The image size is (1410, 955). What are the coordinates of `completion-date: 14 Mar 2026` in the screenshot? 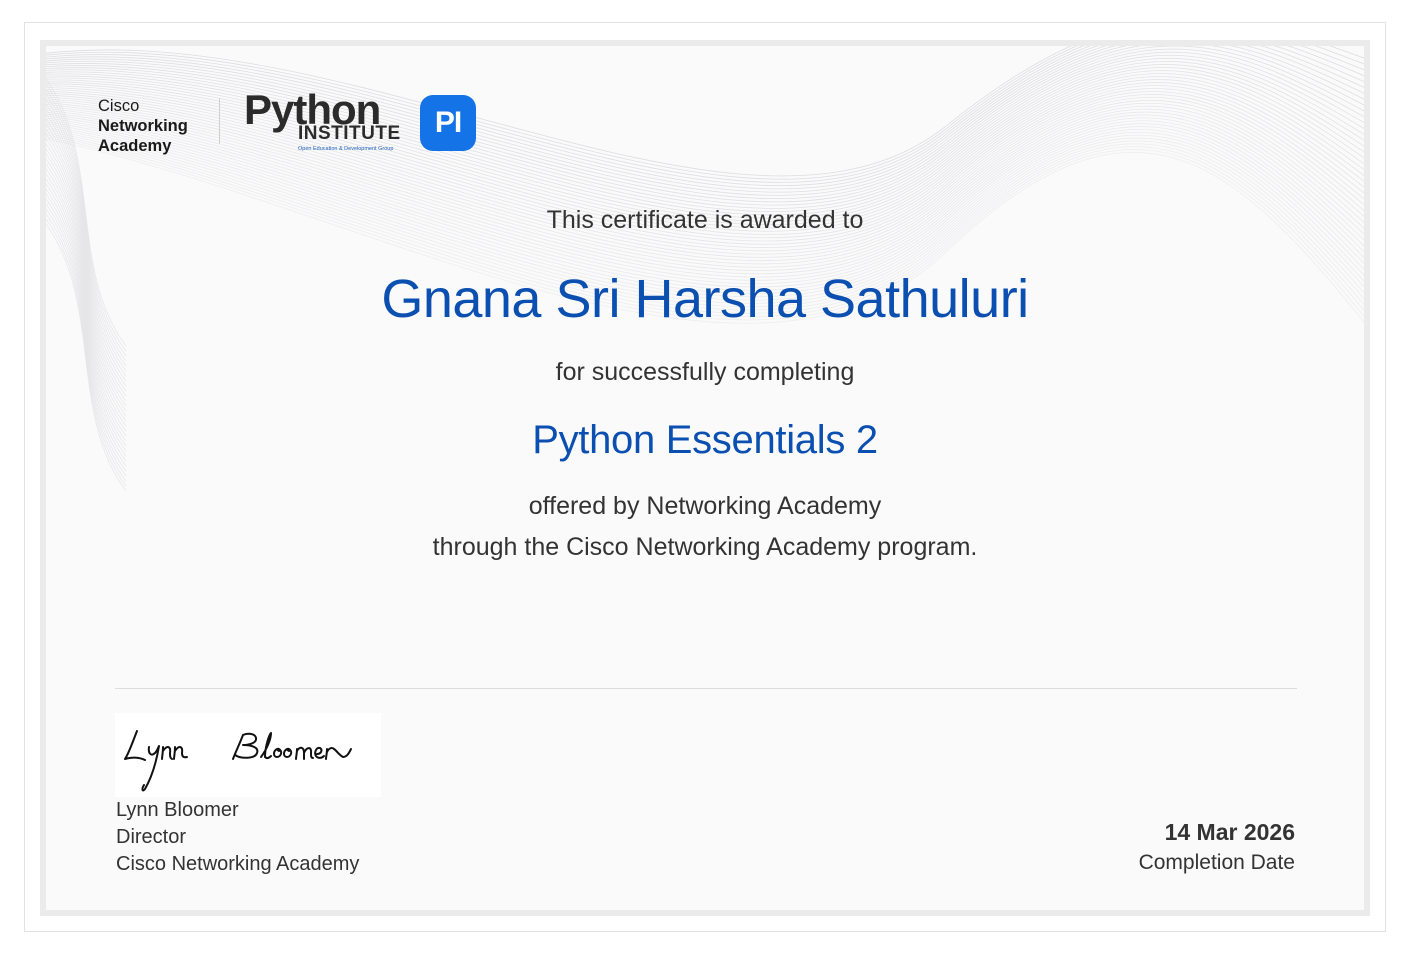 It's located at (1229, 832).